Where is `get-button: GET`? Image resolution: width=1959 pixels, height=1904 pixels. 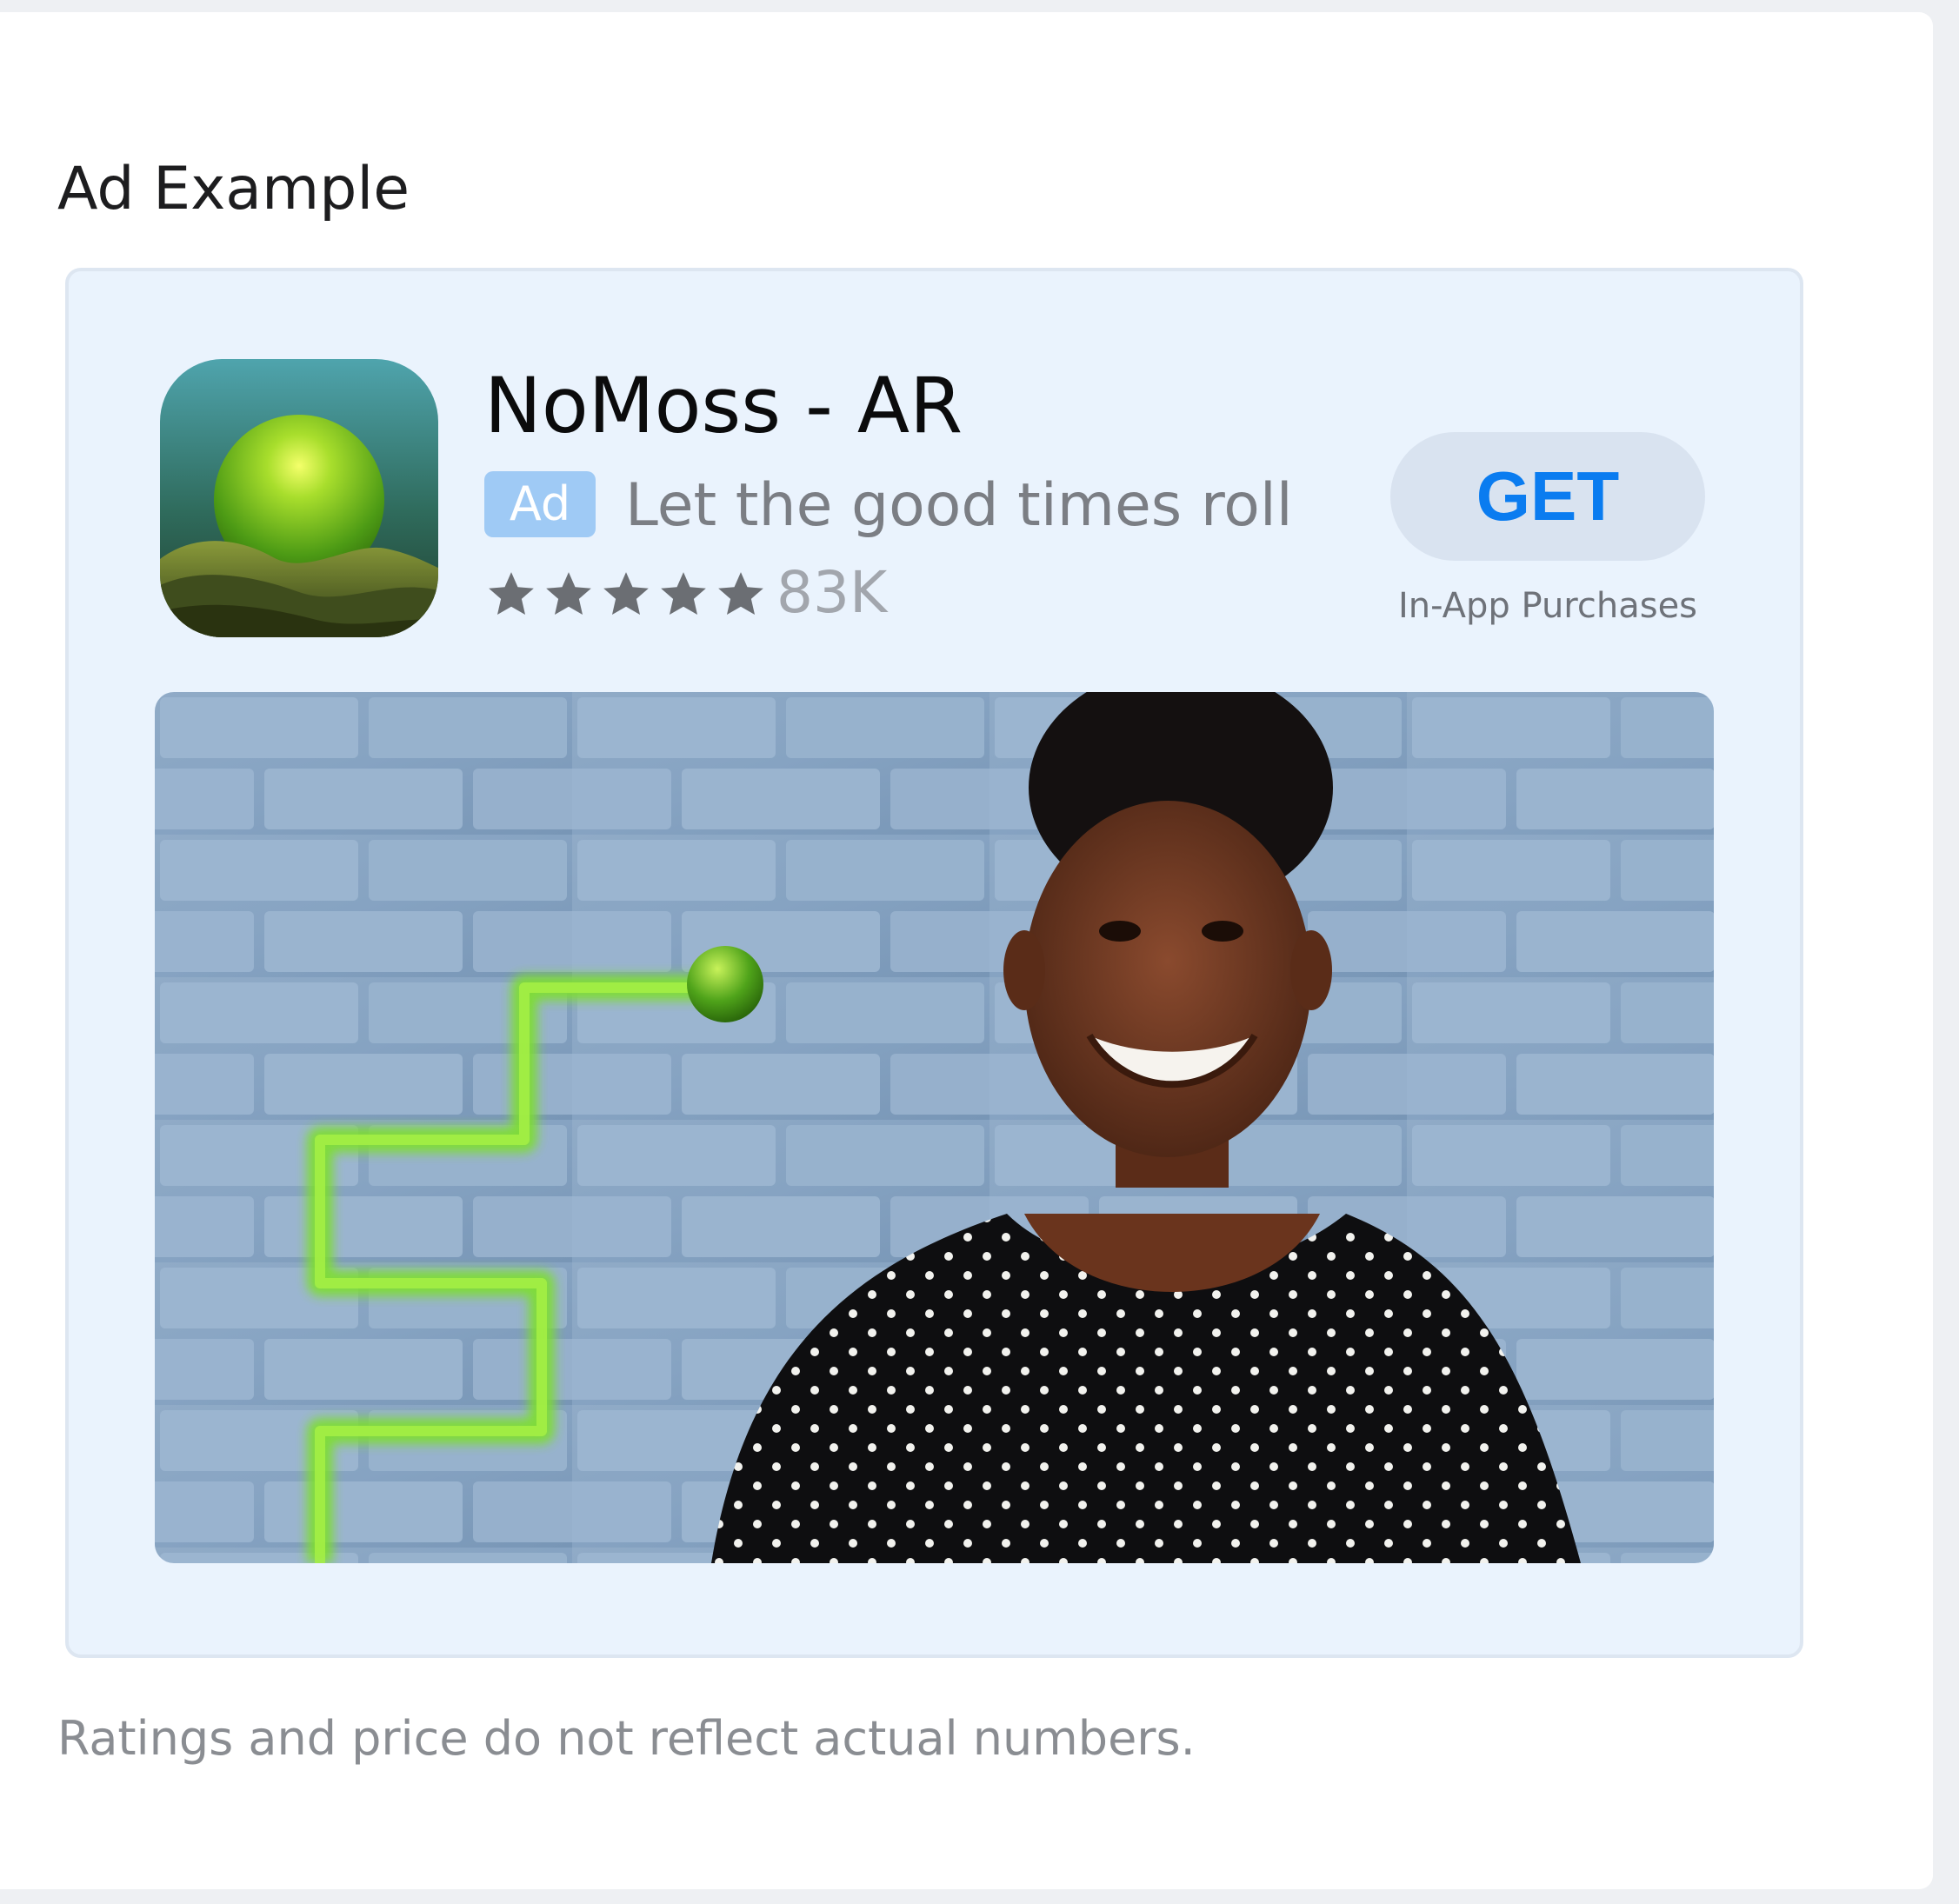 get-button: GET is located at coordinates (1547, 496).